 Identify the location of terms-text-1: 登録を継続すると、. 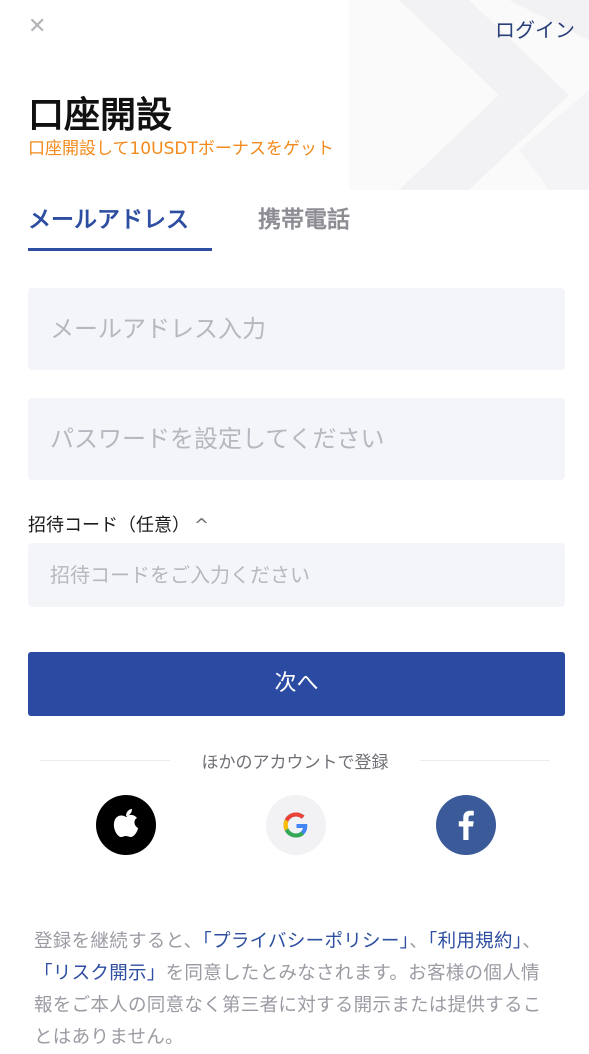
(118, 941).